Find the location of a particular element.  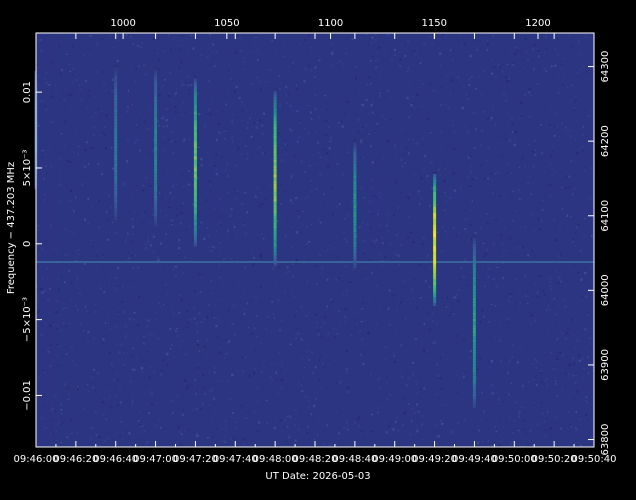

y-right-tick-label: 64200 is located at coordinates (605, 141).